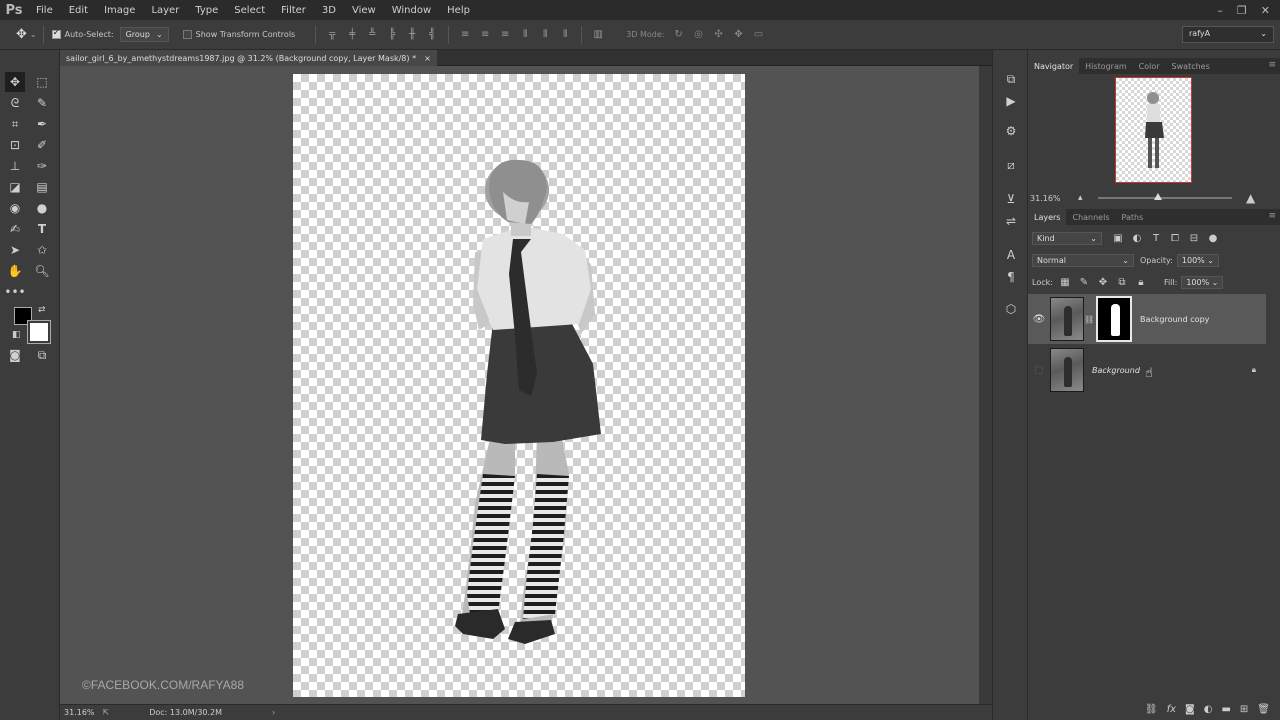 Image resolution: width=1280 pixels, height=720 pixels. What do you see at coordinates (39, 332) in the screenshot?
I see `background-color-swatch` at bounding box center [39, 332].